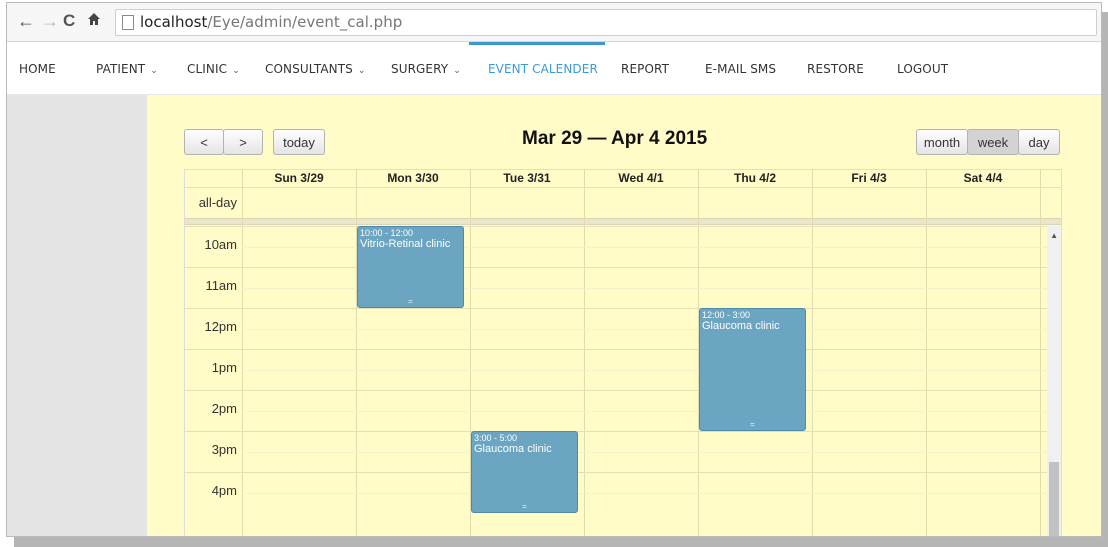 This screenshot has width=1108, height=547. I want to click on view-week-button: week, so click(993, 142).